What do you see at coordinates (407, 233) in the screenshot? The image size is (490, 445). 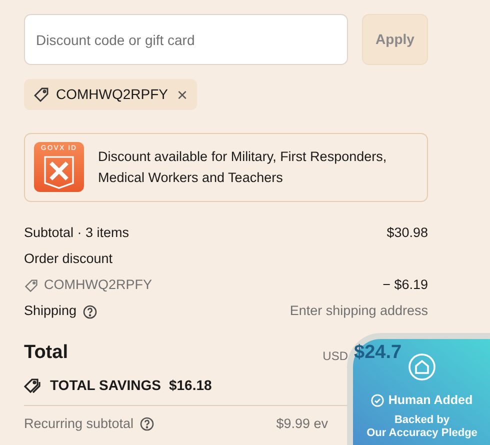 I see `summary-value: $30.98` at bounding box center [407, 233].